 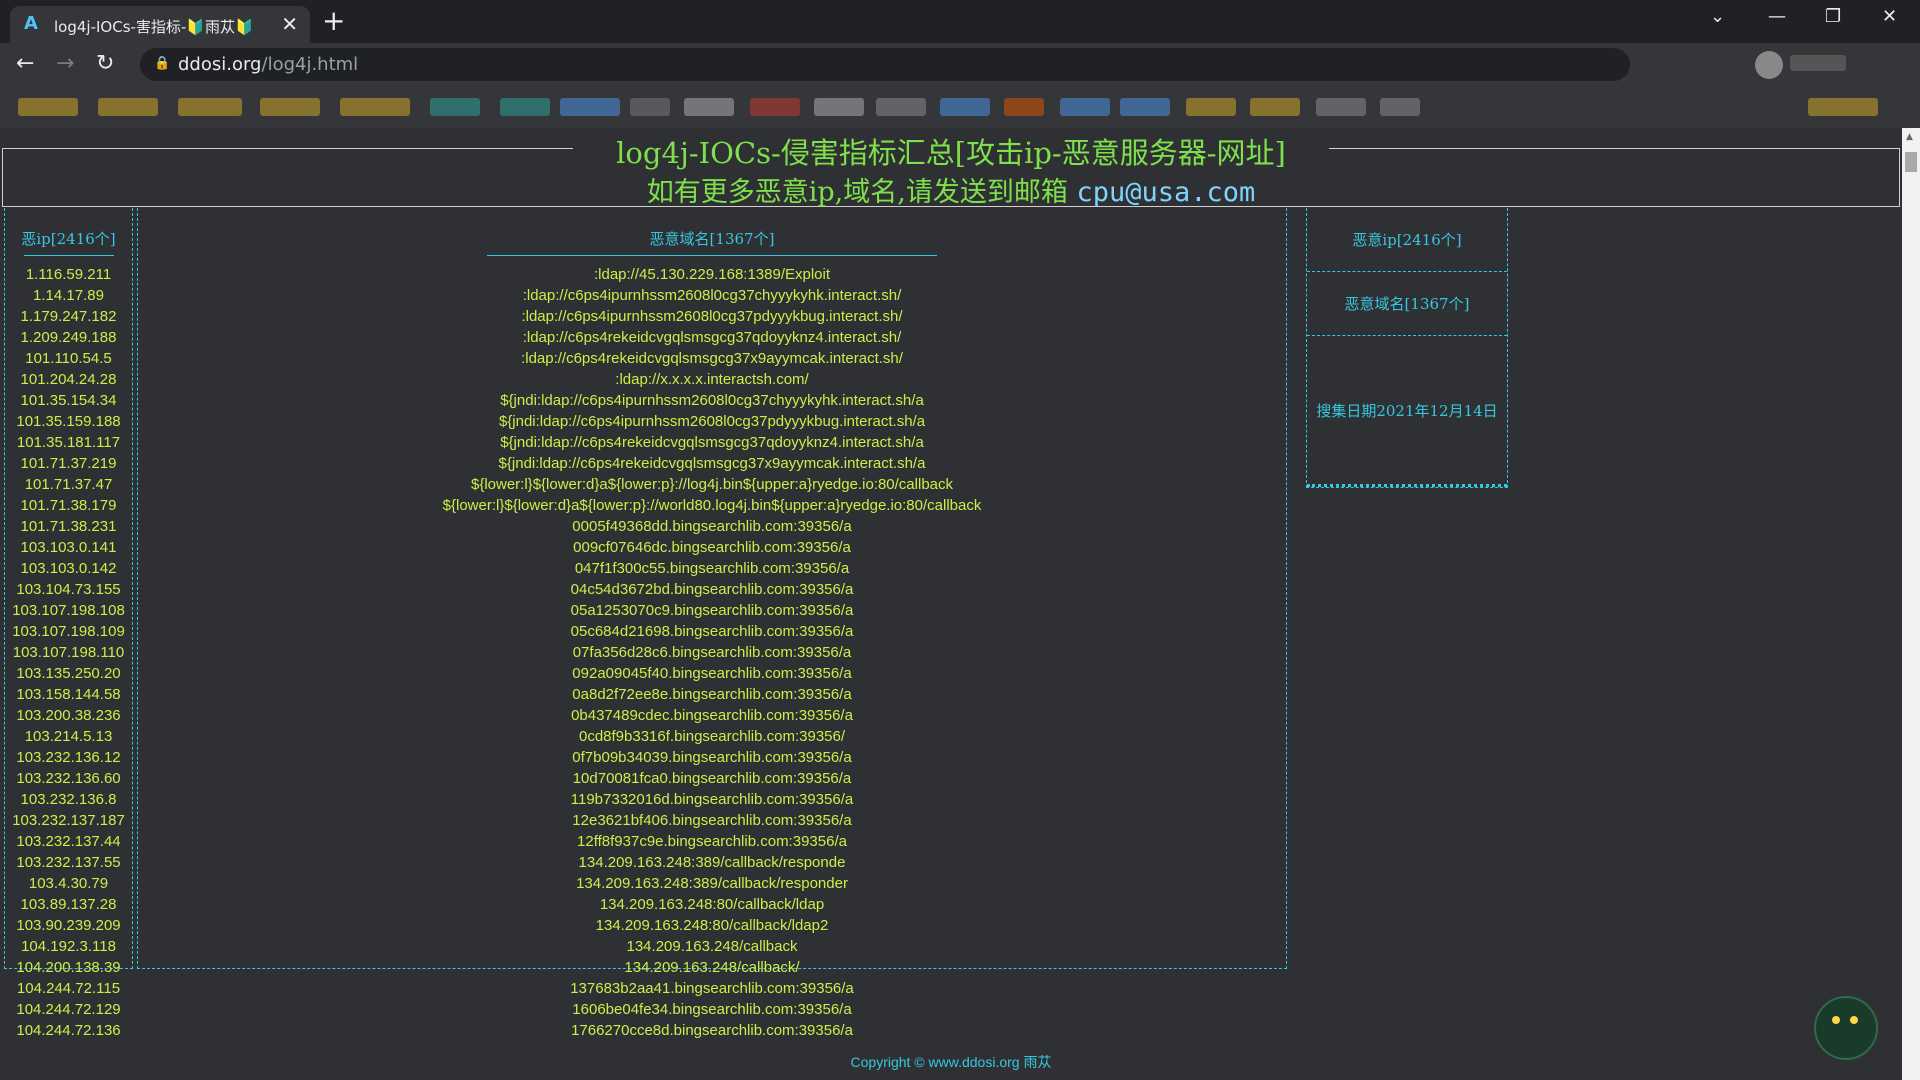 What do you see at coordinates (1854, 1020) in the screenshot?
I see `robot-eye` at bounding box center [1854, 1020].